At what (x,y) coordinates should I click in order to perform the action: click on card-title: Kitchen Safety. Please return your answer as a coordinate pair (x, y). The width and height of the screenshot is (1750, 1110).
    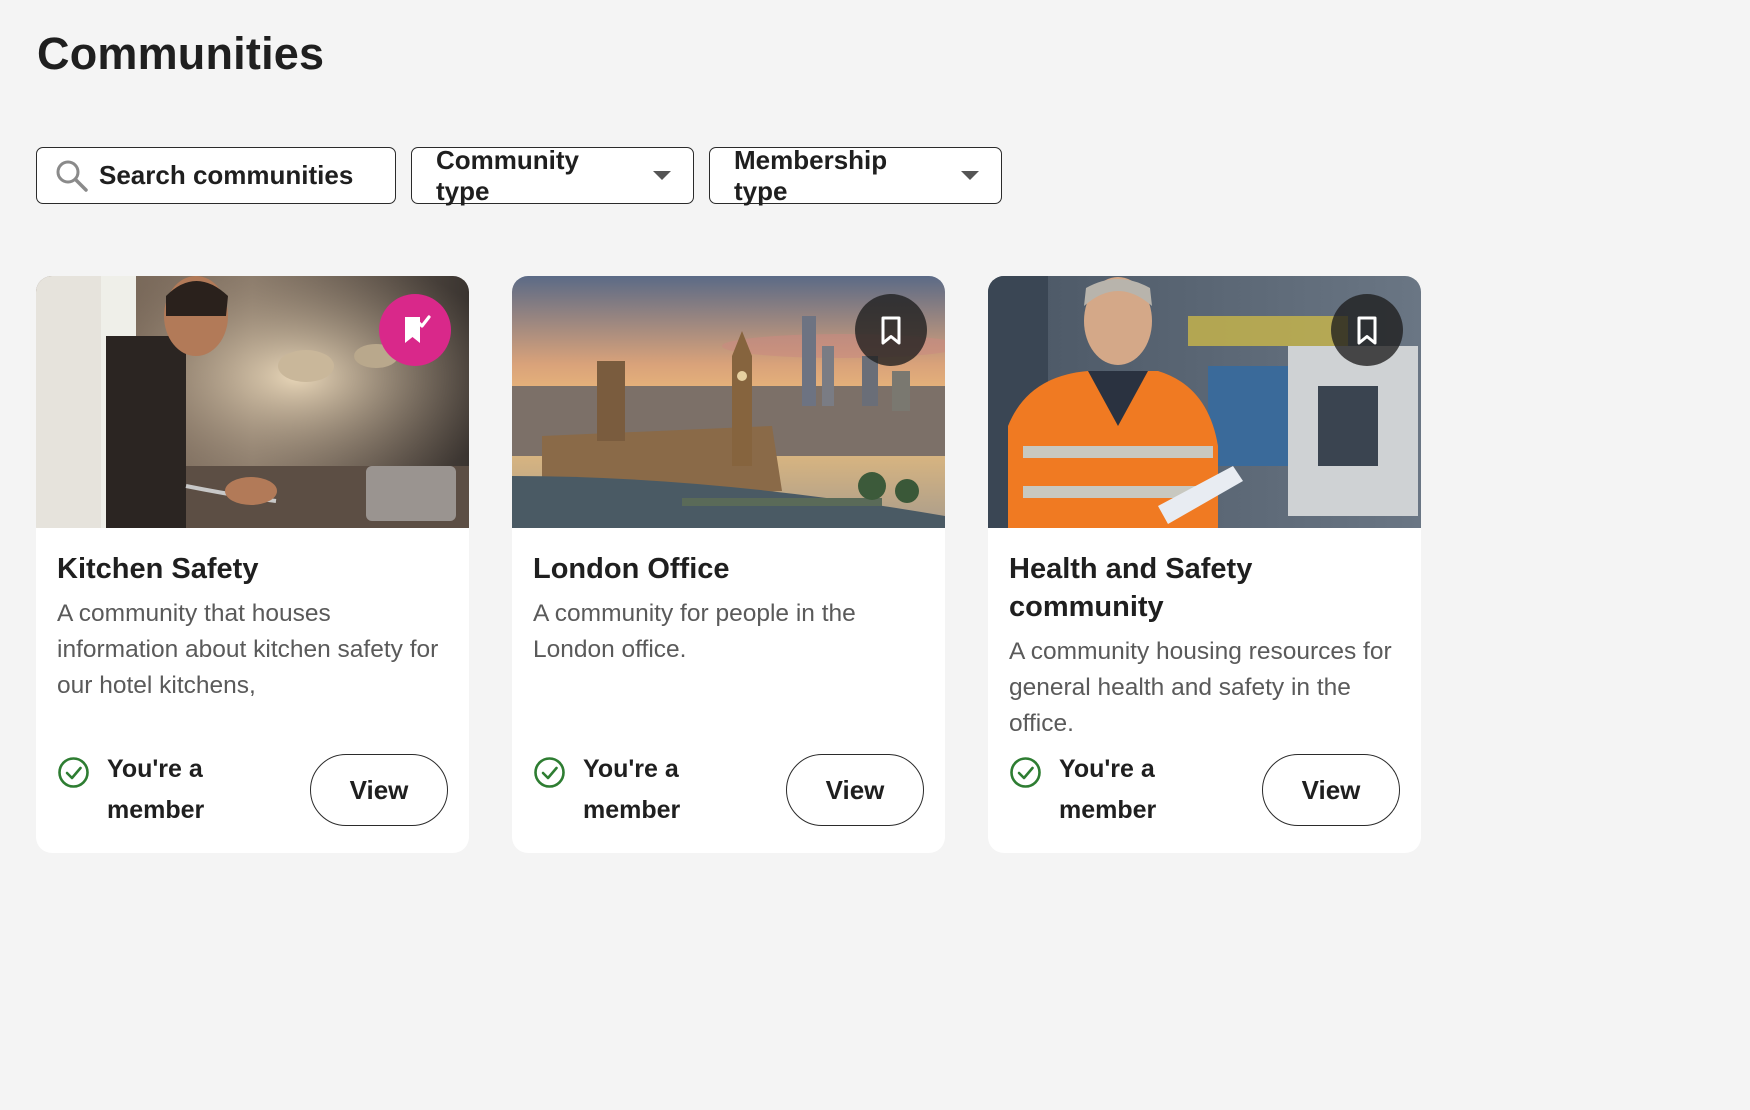
    Looking at the image, I should click on (158, 569).